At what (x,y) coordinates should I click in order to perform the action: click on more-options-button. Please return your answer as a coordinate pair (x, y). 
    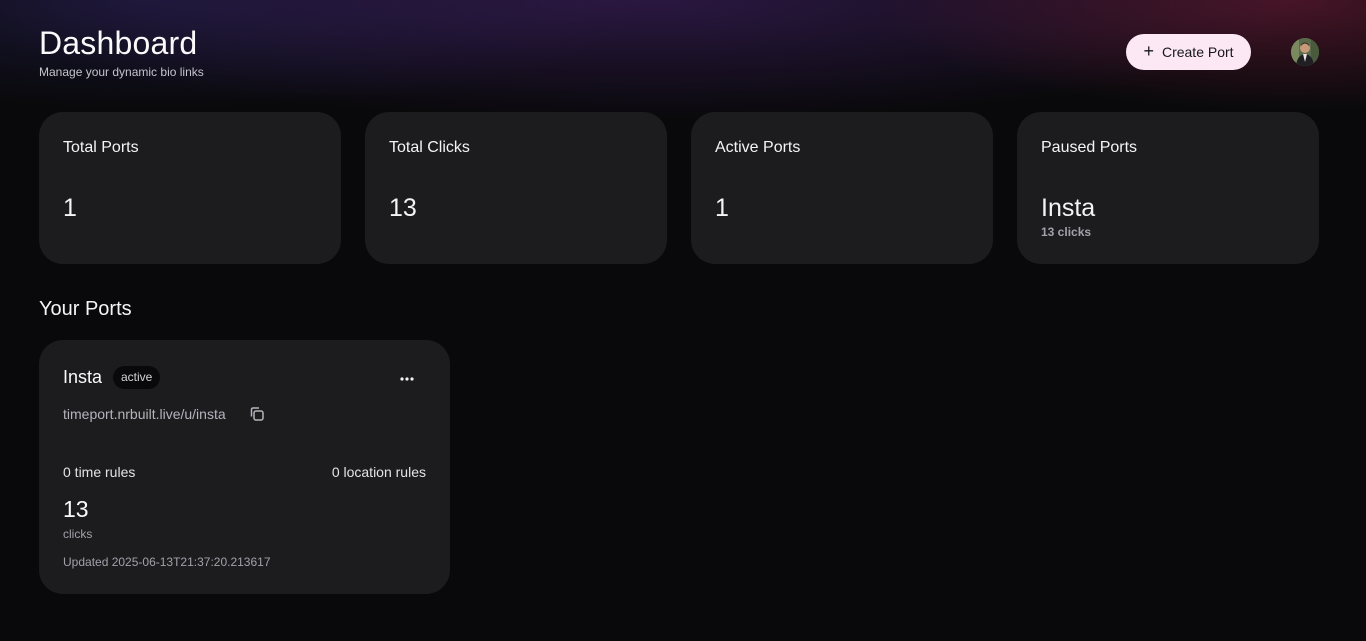
    Looking at the image, I should click on (407, 379).